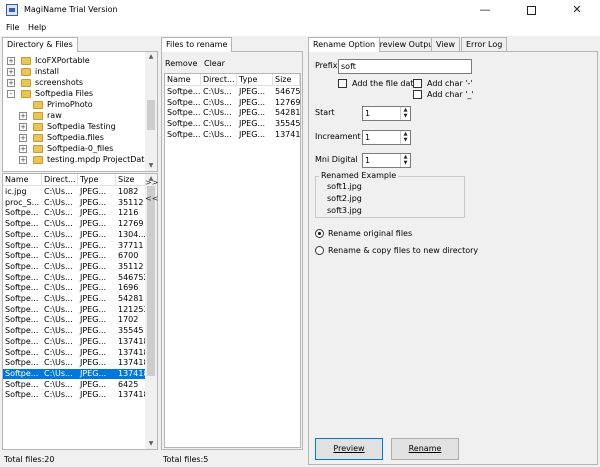  What do you see at coordinates (74, 385) in the screenshot?
I see `table-row: Softpe... C:\Us... JPEG... 6425` at bounding box center [74, 385].